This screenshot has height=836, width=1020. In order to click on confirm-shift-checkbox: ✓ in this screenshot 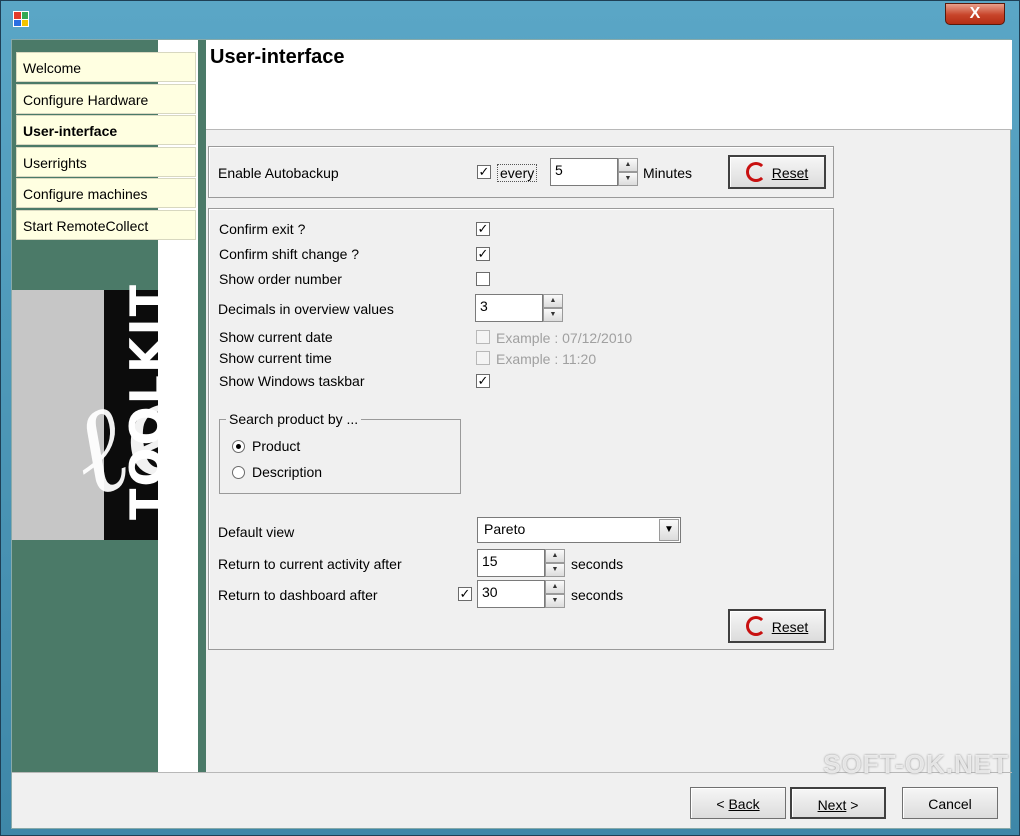, I will do `click(483, 254)`.